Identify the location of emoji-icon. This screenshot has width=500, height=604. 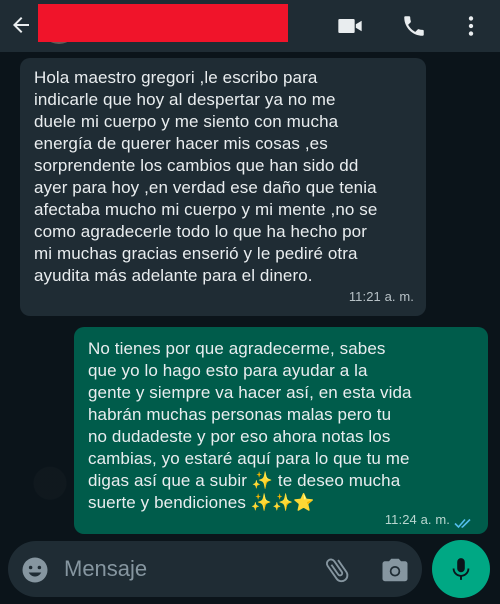
(35, 570).